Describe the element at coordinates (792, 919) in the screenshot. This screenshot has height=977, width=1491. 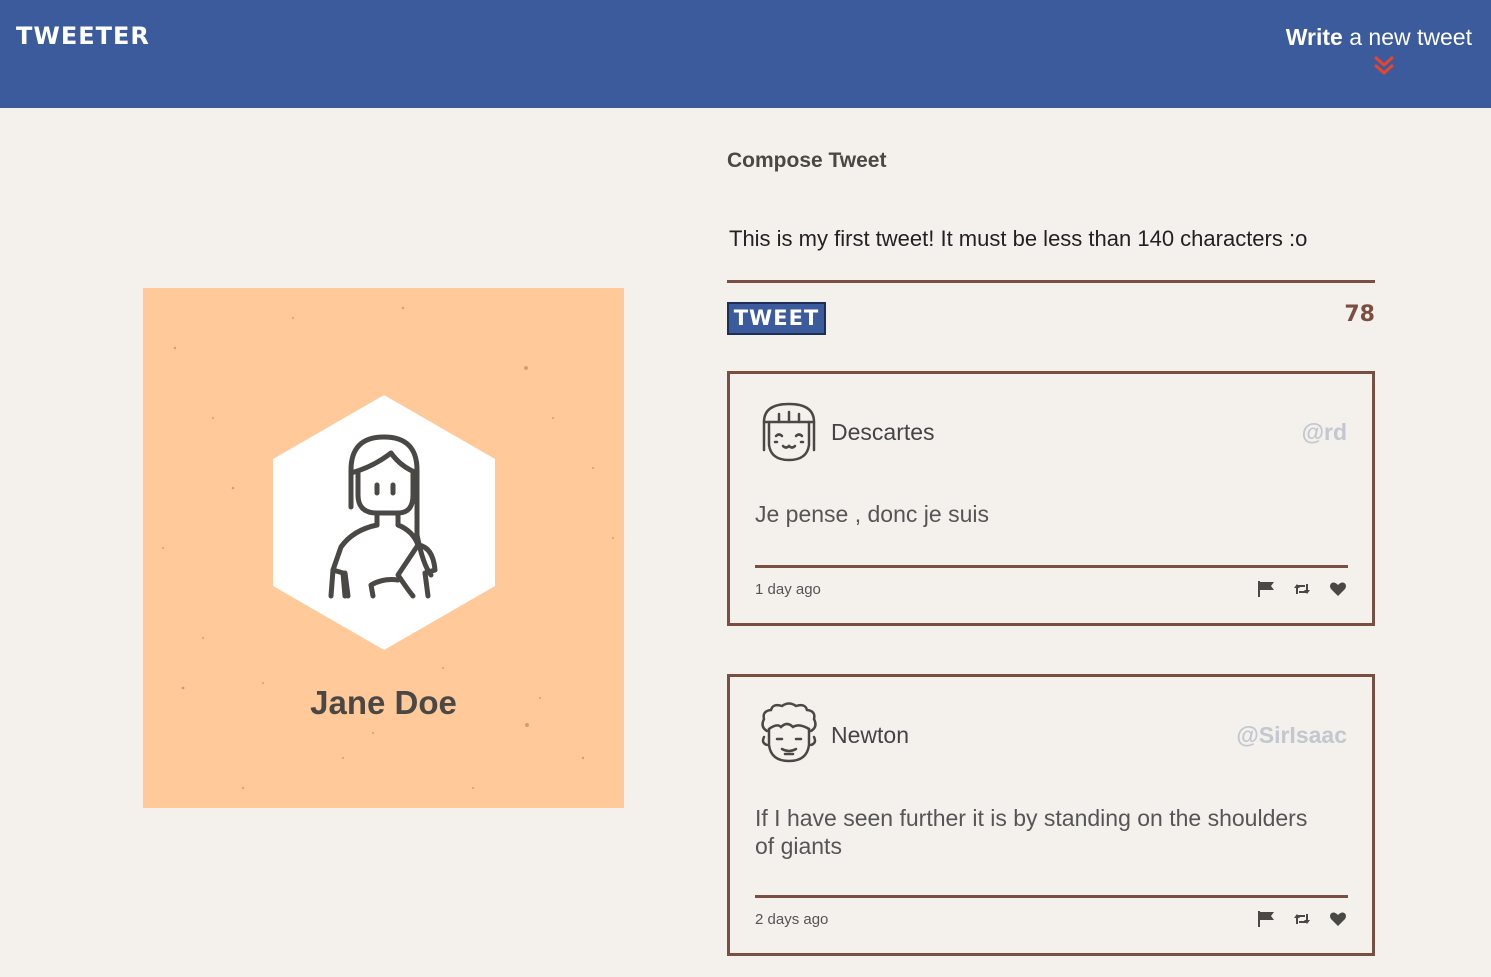
I see `tweet-timestamp: 2 days ago` at that location.